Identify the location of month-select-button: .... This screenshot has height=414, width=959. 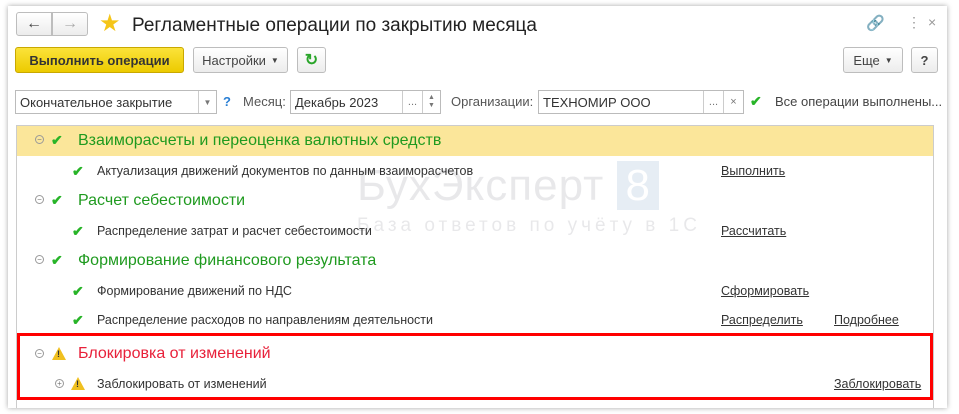
(412, 102).